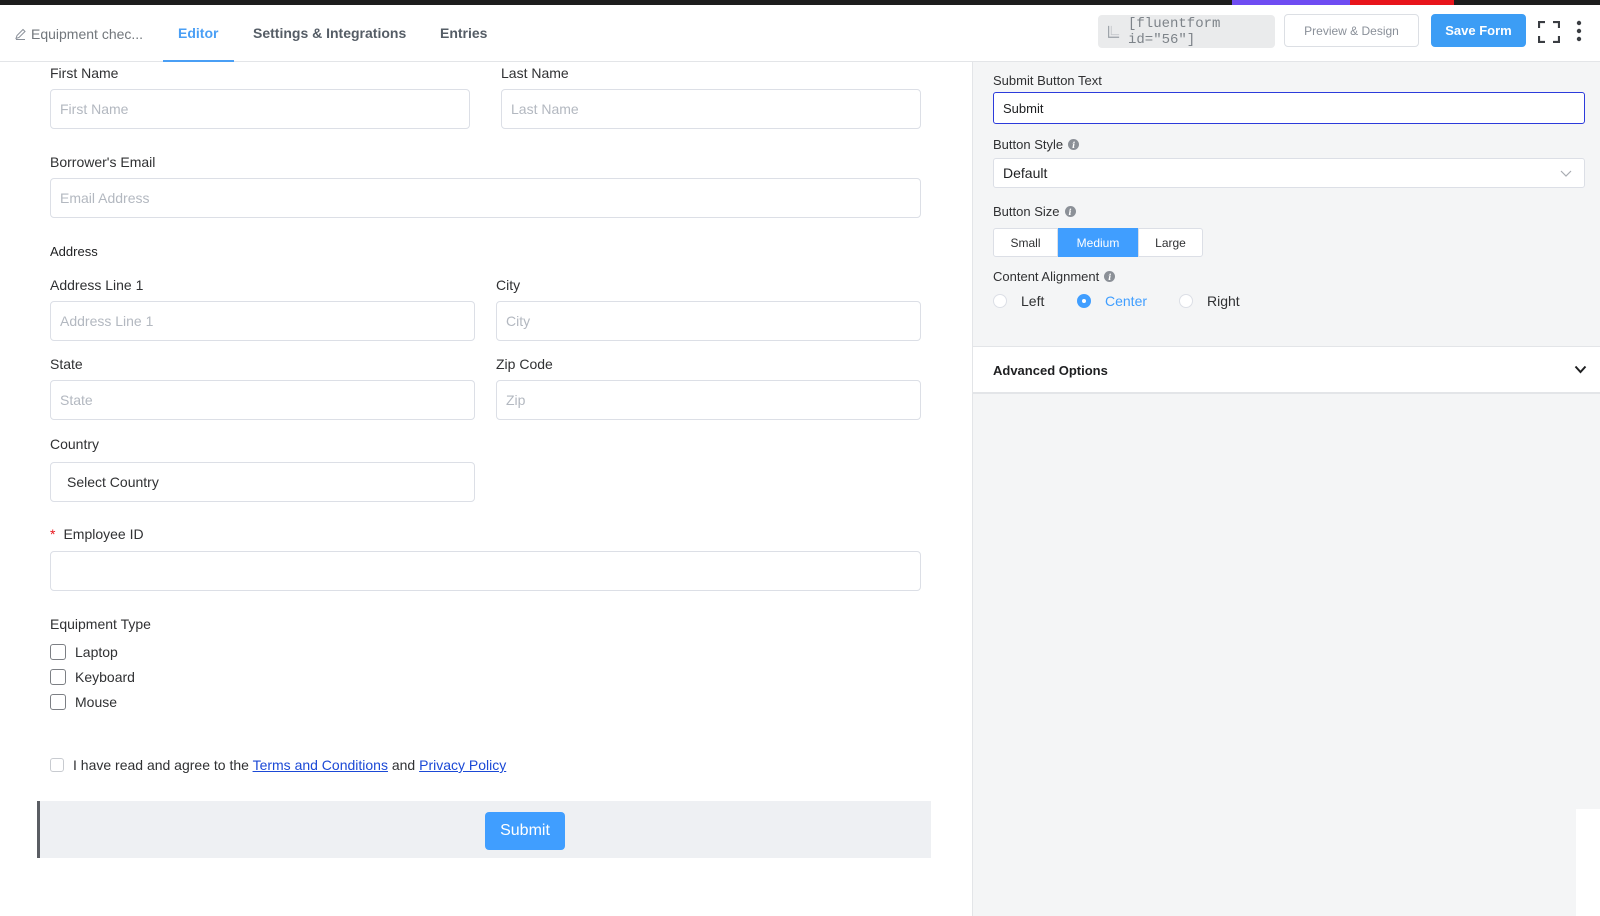 The height and width of the screenshot is (916, 1600). What do you see at coordinates (329, 33) in the screenshot?
I see `tab-settings-integrations: Settings & Integrations` at bounding box center [329, 33].